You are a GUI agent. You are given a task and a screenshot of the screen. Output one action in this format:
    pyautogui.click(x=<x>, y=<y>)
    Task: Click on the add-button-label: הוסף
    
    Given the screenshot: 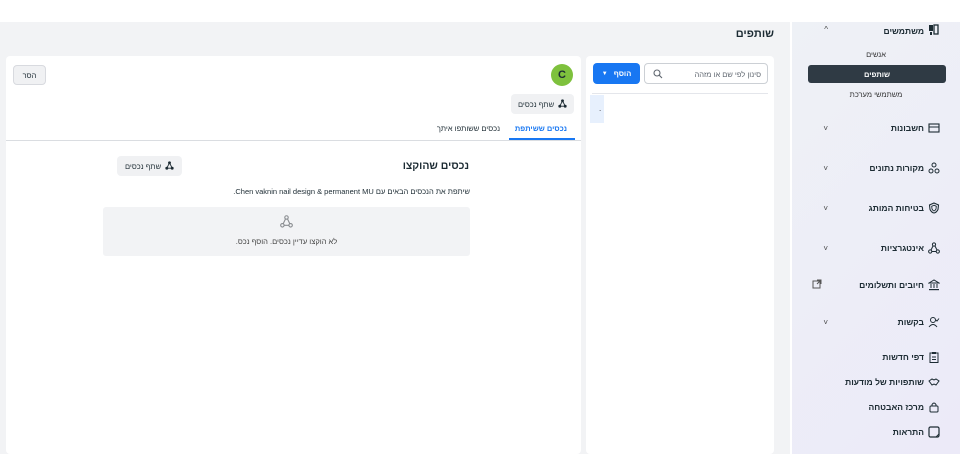 What is the action you would take?
    pyautogui.click(x=622, y=73)
    